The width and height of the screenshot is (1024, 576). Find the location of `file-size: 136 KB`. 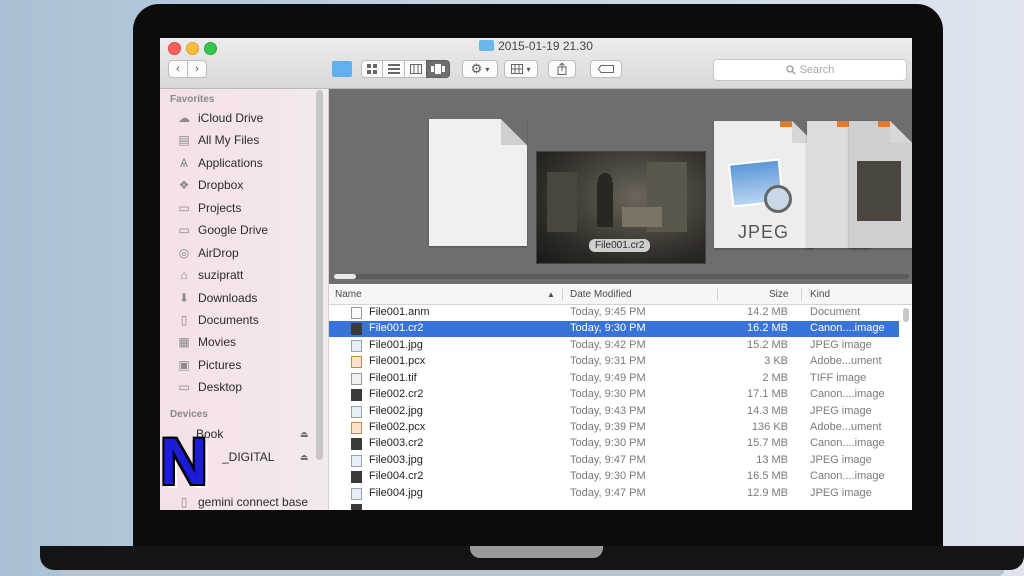

file-size: 136 KB is located at coordinates (769, 427).